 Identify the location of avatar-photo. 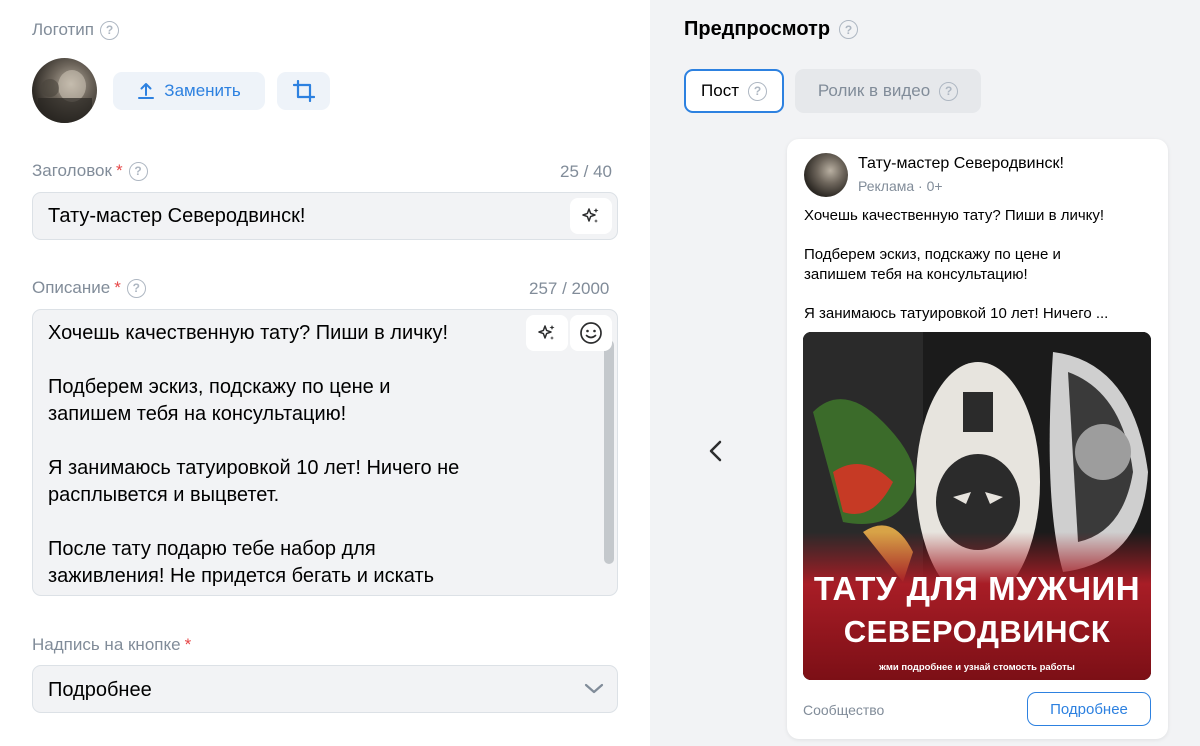
(65, 96).